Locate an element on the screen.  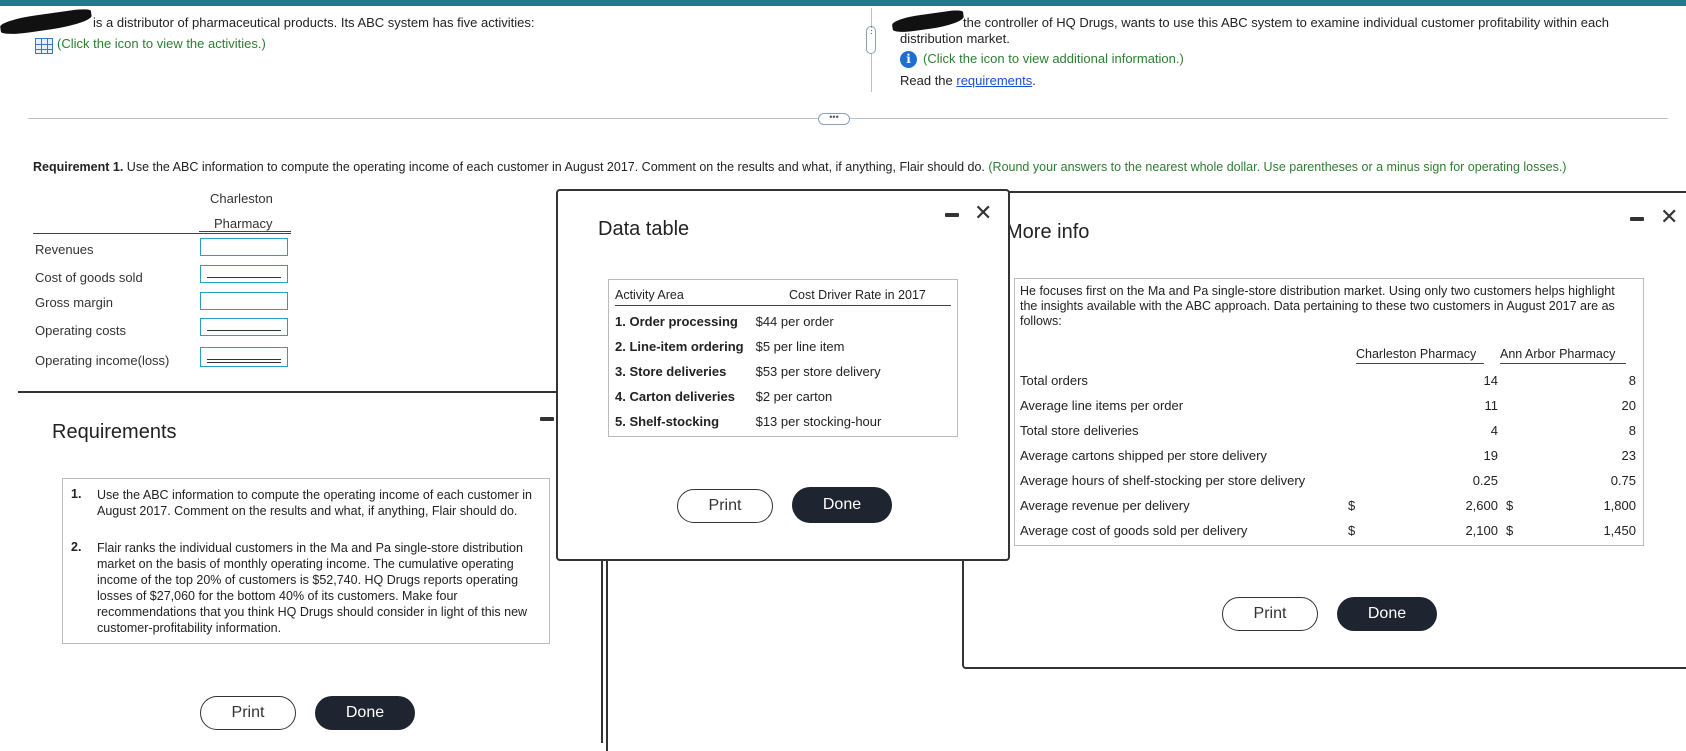
activities-click-text: (Click the icon to view the activities.) is located at coordinates (161, 43).